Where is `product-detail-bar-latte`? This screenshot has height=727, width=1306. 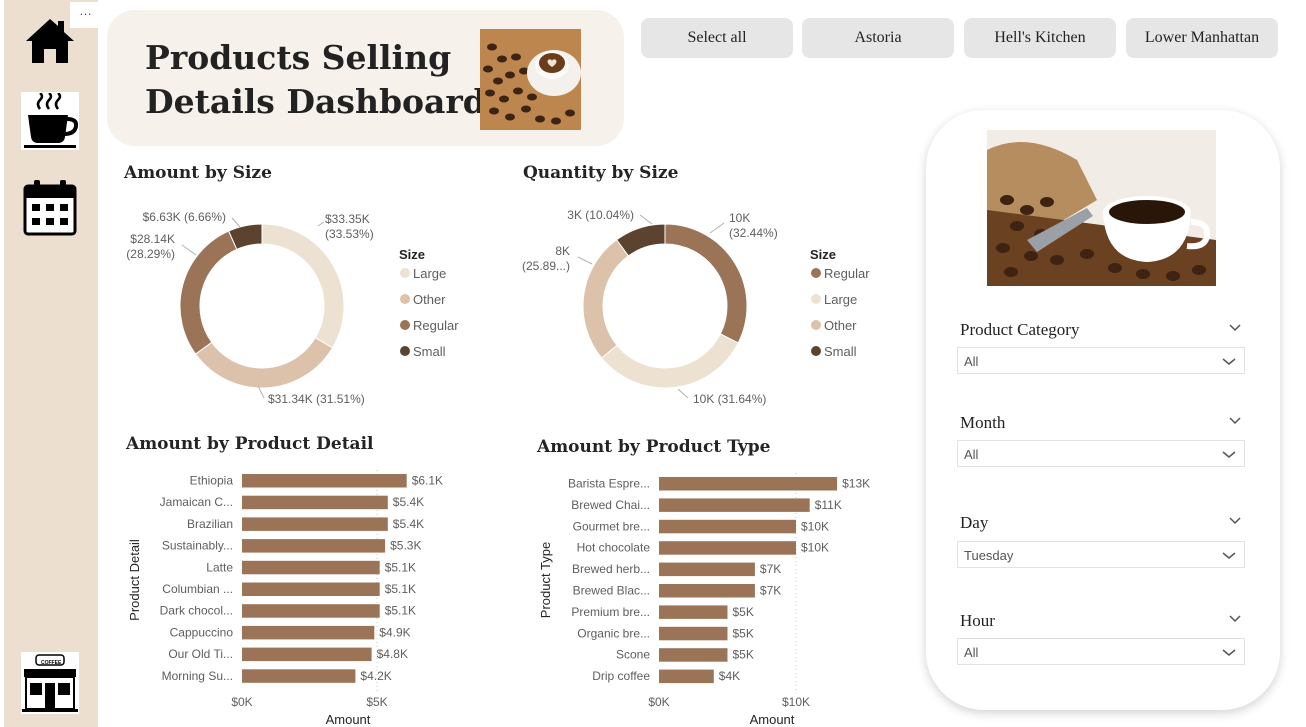
product-detail-bar-latte is located at coordinates (311, 567).